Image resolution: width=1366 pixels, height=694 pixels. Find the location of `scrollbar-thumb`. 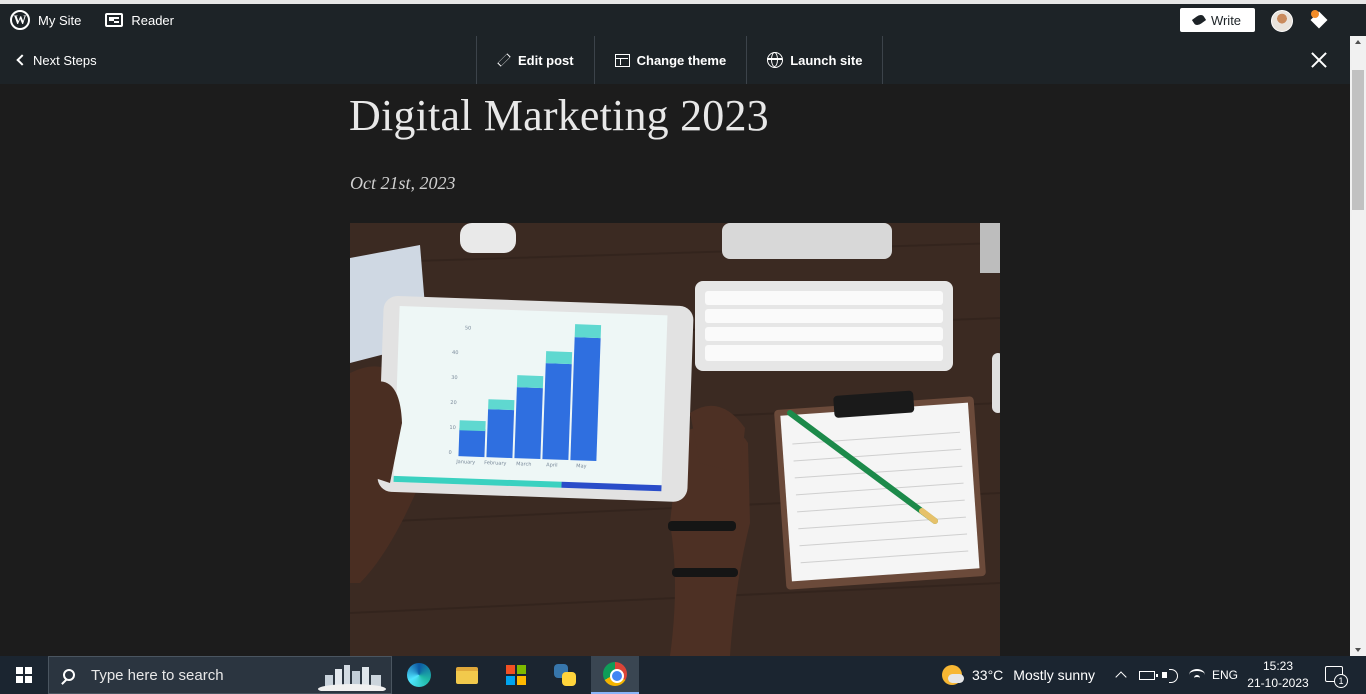

scrollbar-thumb is located at coordinates (1358, 140).